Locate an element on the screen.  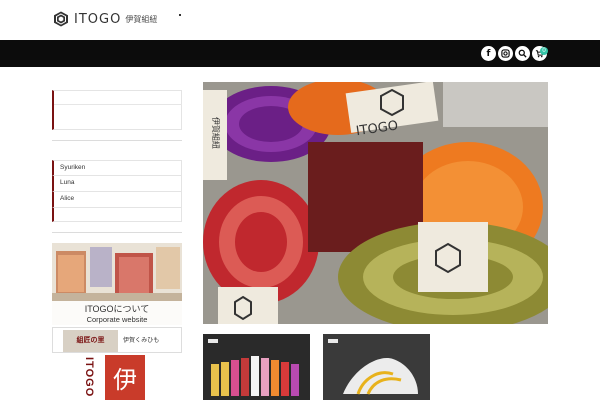
sidebar-menu: Syuriken Luna Alice is located at coordinates (117, 191).